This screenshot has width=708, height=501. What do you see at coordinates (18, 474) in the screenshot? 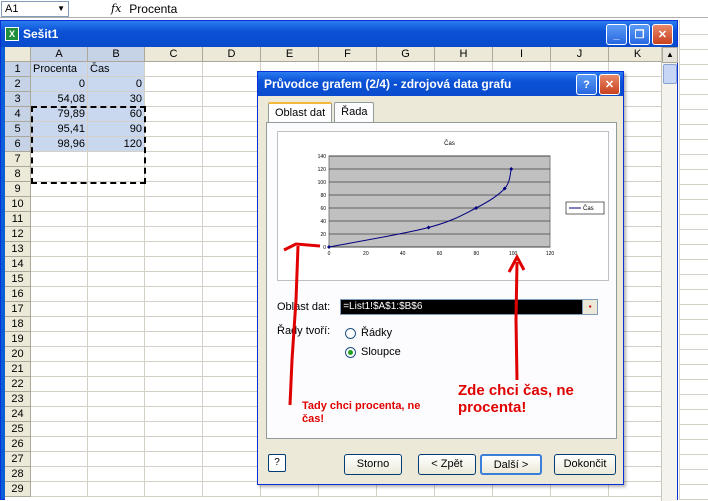
I see `row-header: 28` at bounding box center [18, 474].